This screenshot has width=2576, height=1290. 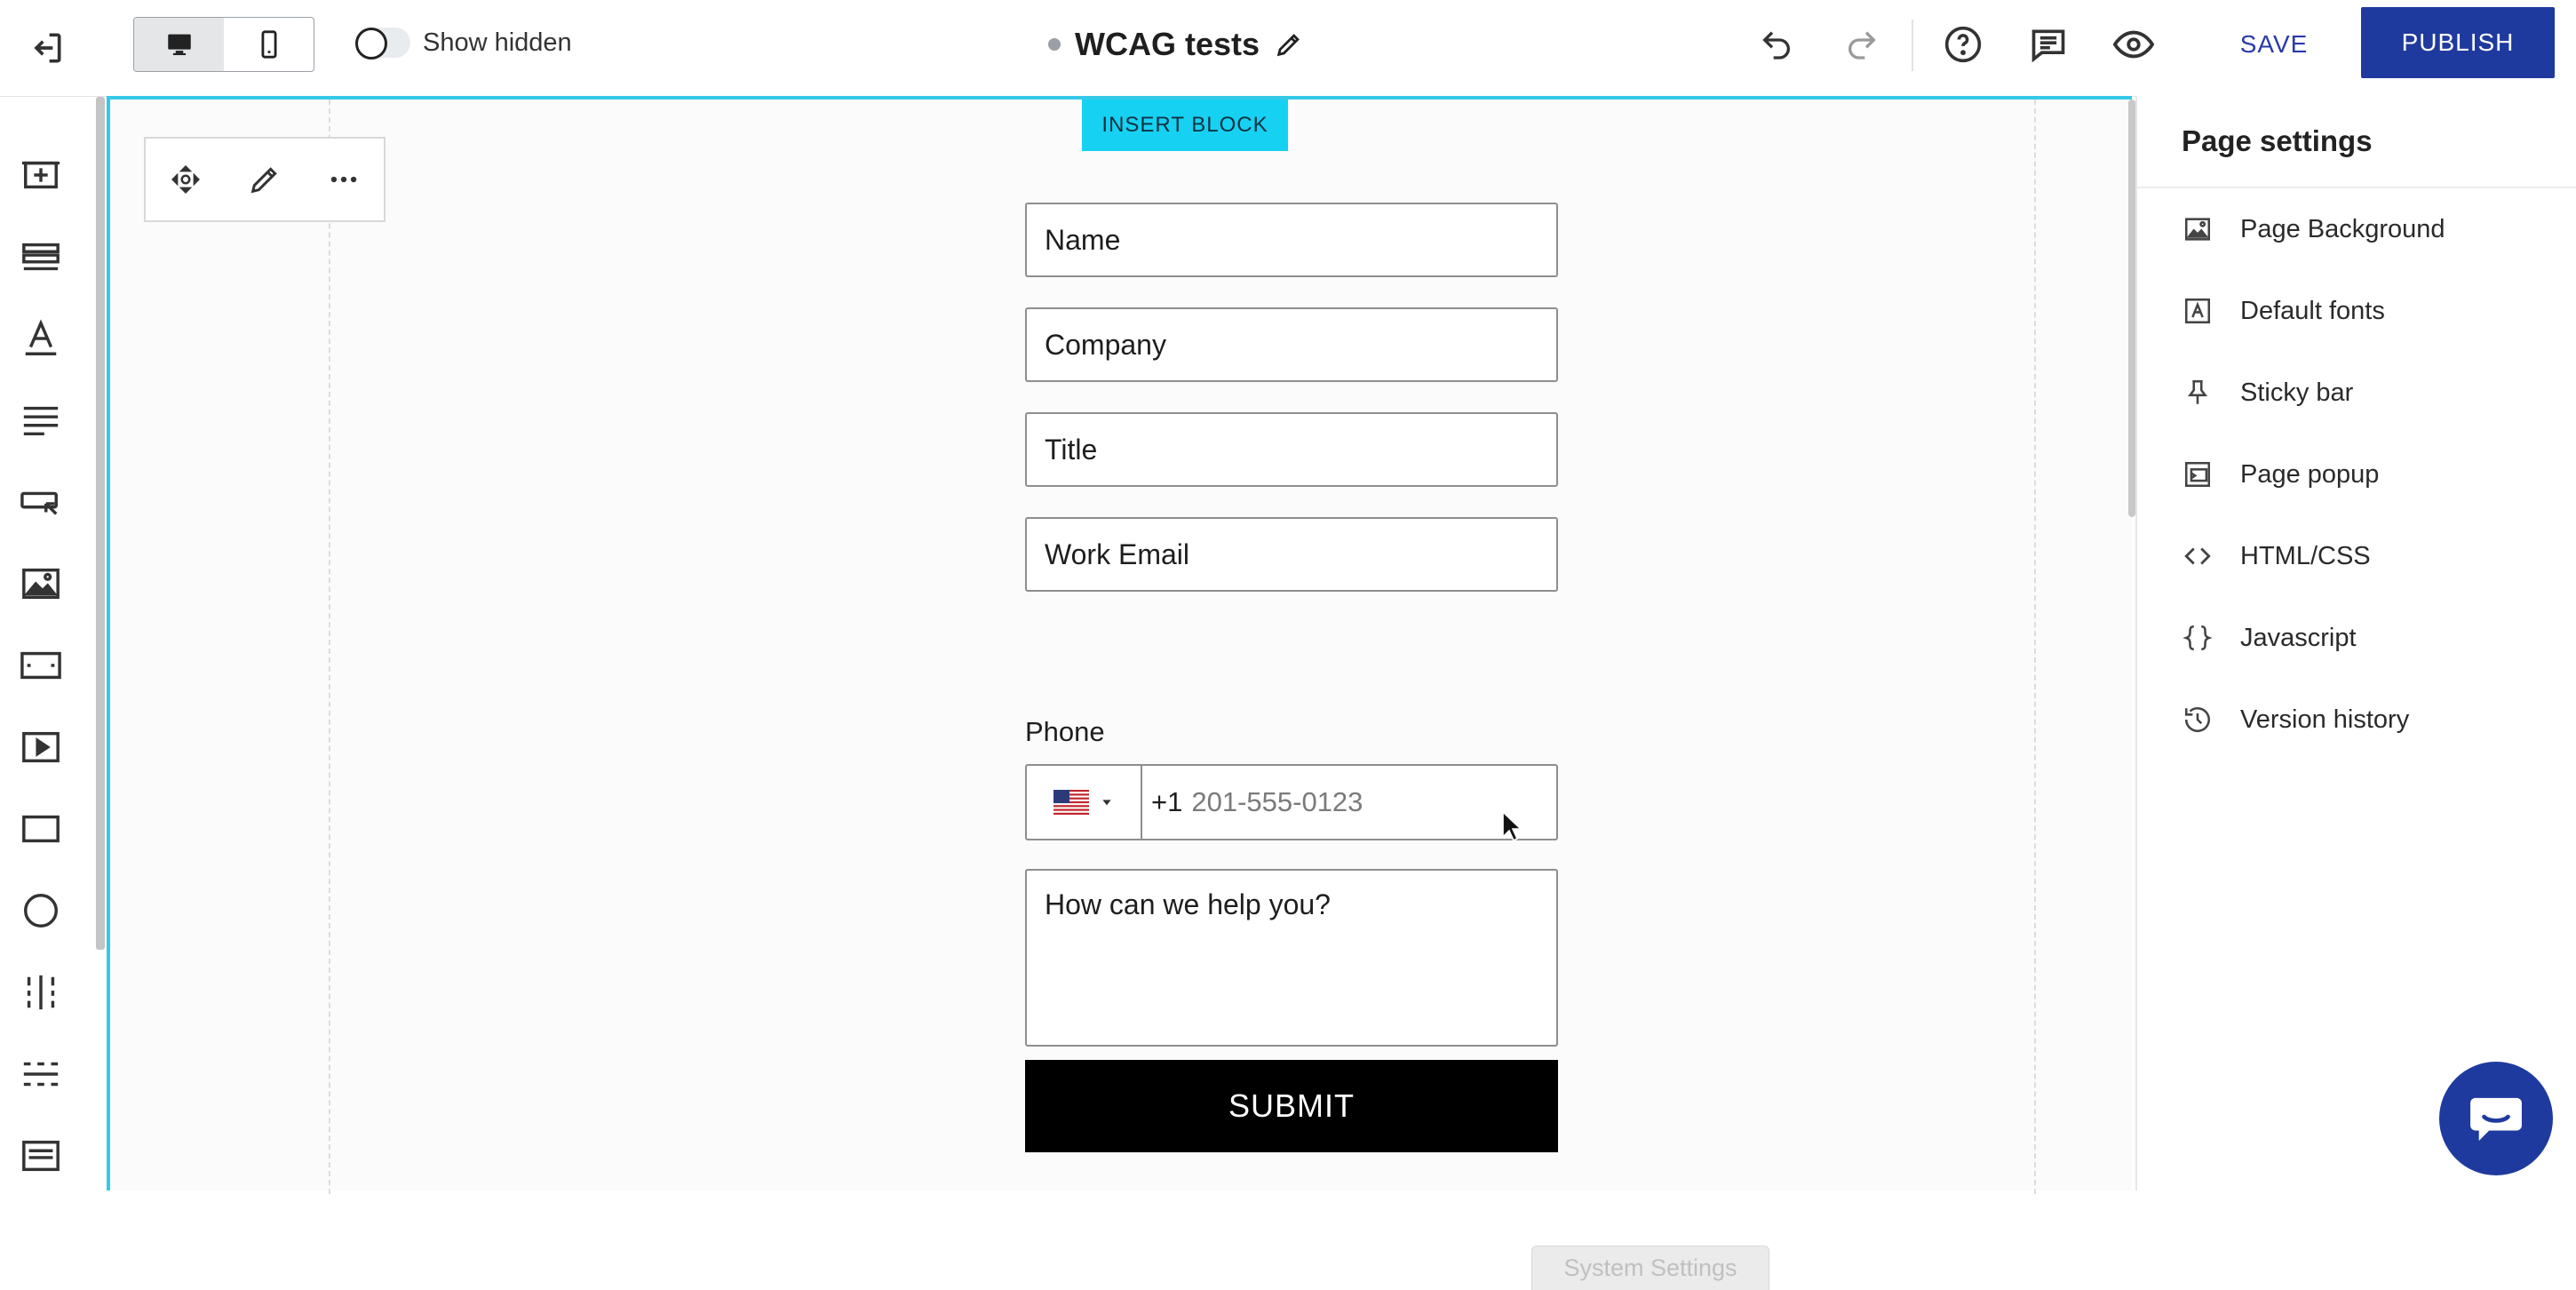 I want to click on default-fonts-label: Default fonts, so click(x=2312, y=310).